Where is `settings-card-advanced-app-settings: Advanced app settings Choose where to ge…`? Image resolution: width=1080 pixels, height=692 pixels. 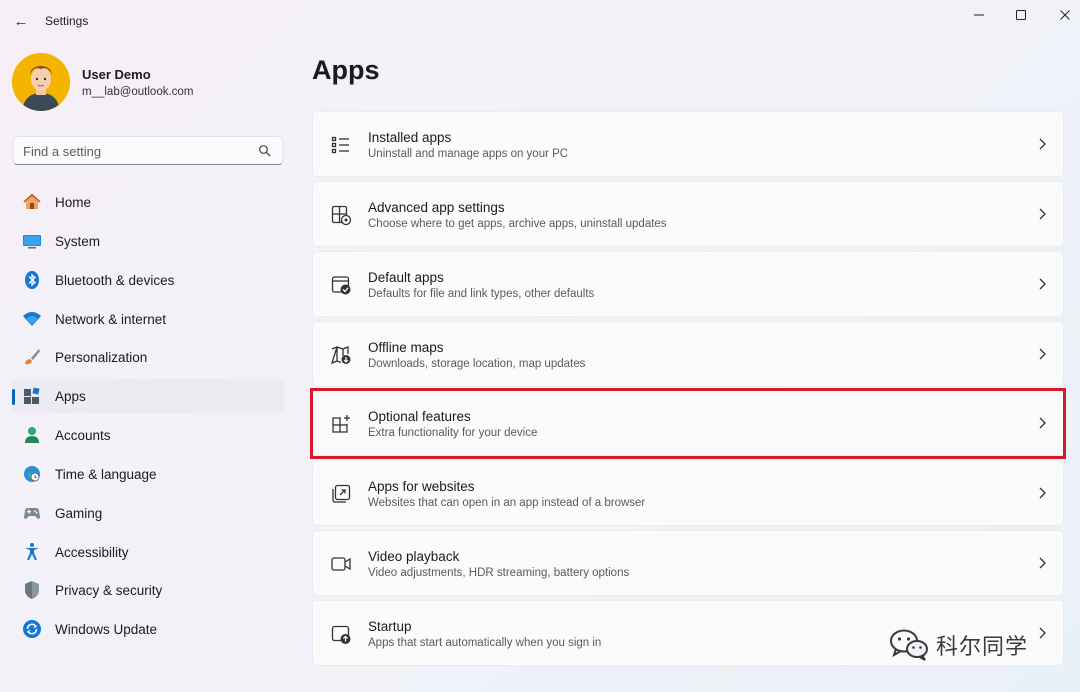
settings-card-advanced-app-settings: Advanced app settings Choose where to ge… is located at coordinates (688, 213).